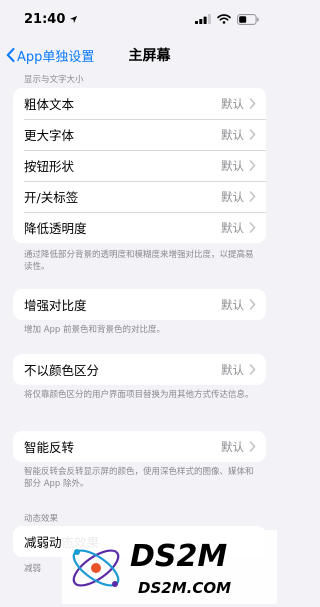 The image size is (320, 607). I want to click on watermark-logo: DS2M DS2M.COM, so click(169, 567).